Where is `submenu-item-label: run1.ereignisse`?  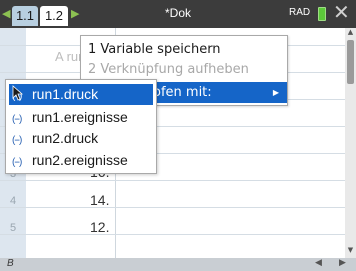 submenu-item-label: run1.ereignisse is located at coordinates (80, 117).